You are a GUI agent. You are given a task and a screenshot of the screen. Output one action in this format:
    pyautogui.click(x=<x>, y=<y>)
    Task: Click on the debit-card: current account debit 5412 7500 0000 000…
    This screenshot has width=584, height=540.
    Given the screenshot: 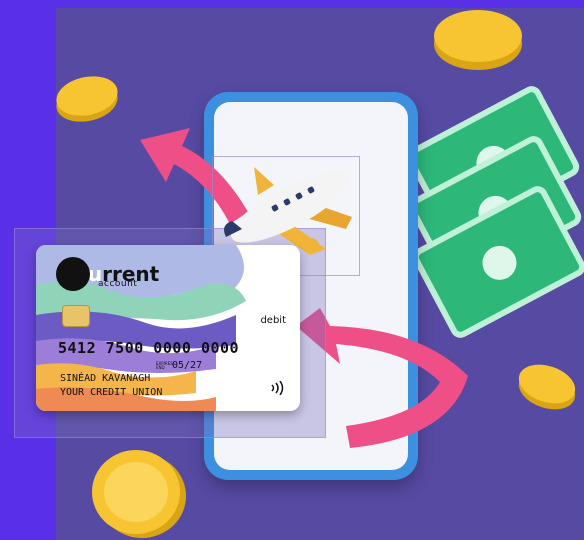 What is the action you would take?
    pyautogui.click(x=168, y=328)
    